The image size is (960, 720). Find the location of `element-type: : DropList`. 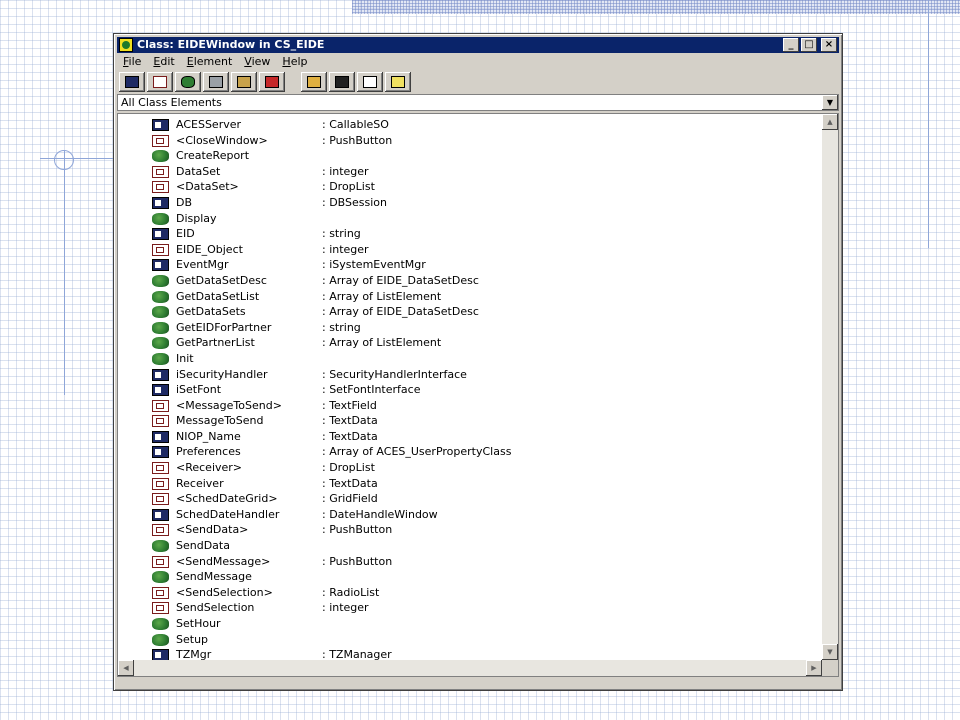

element-type: : DropList is located at coordinates (348, 468).